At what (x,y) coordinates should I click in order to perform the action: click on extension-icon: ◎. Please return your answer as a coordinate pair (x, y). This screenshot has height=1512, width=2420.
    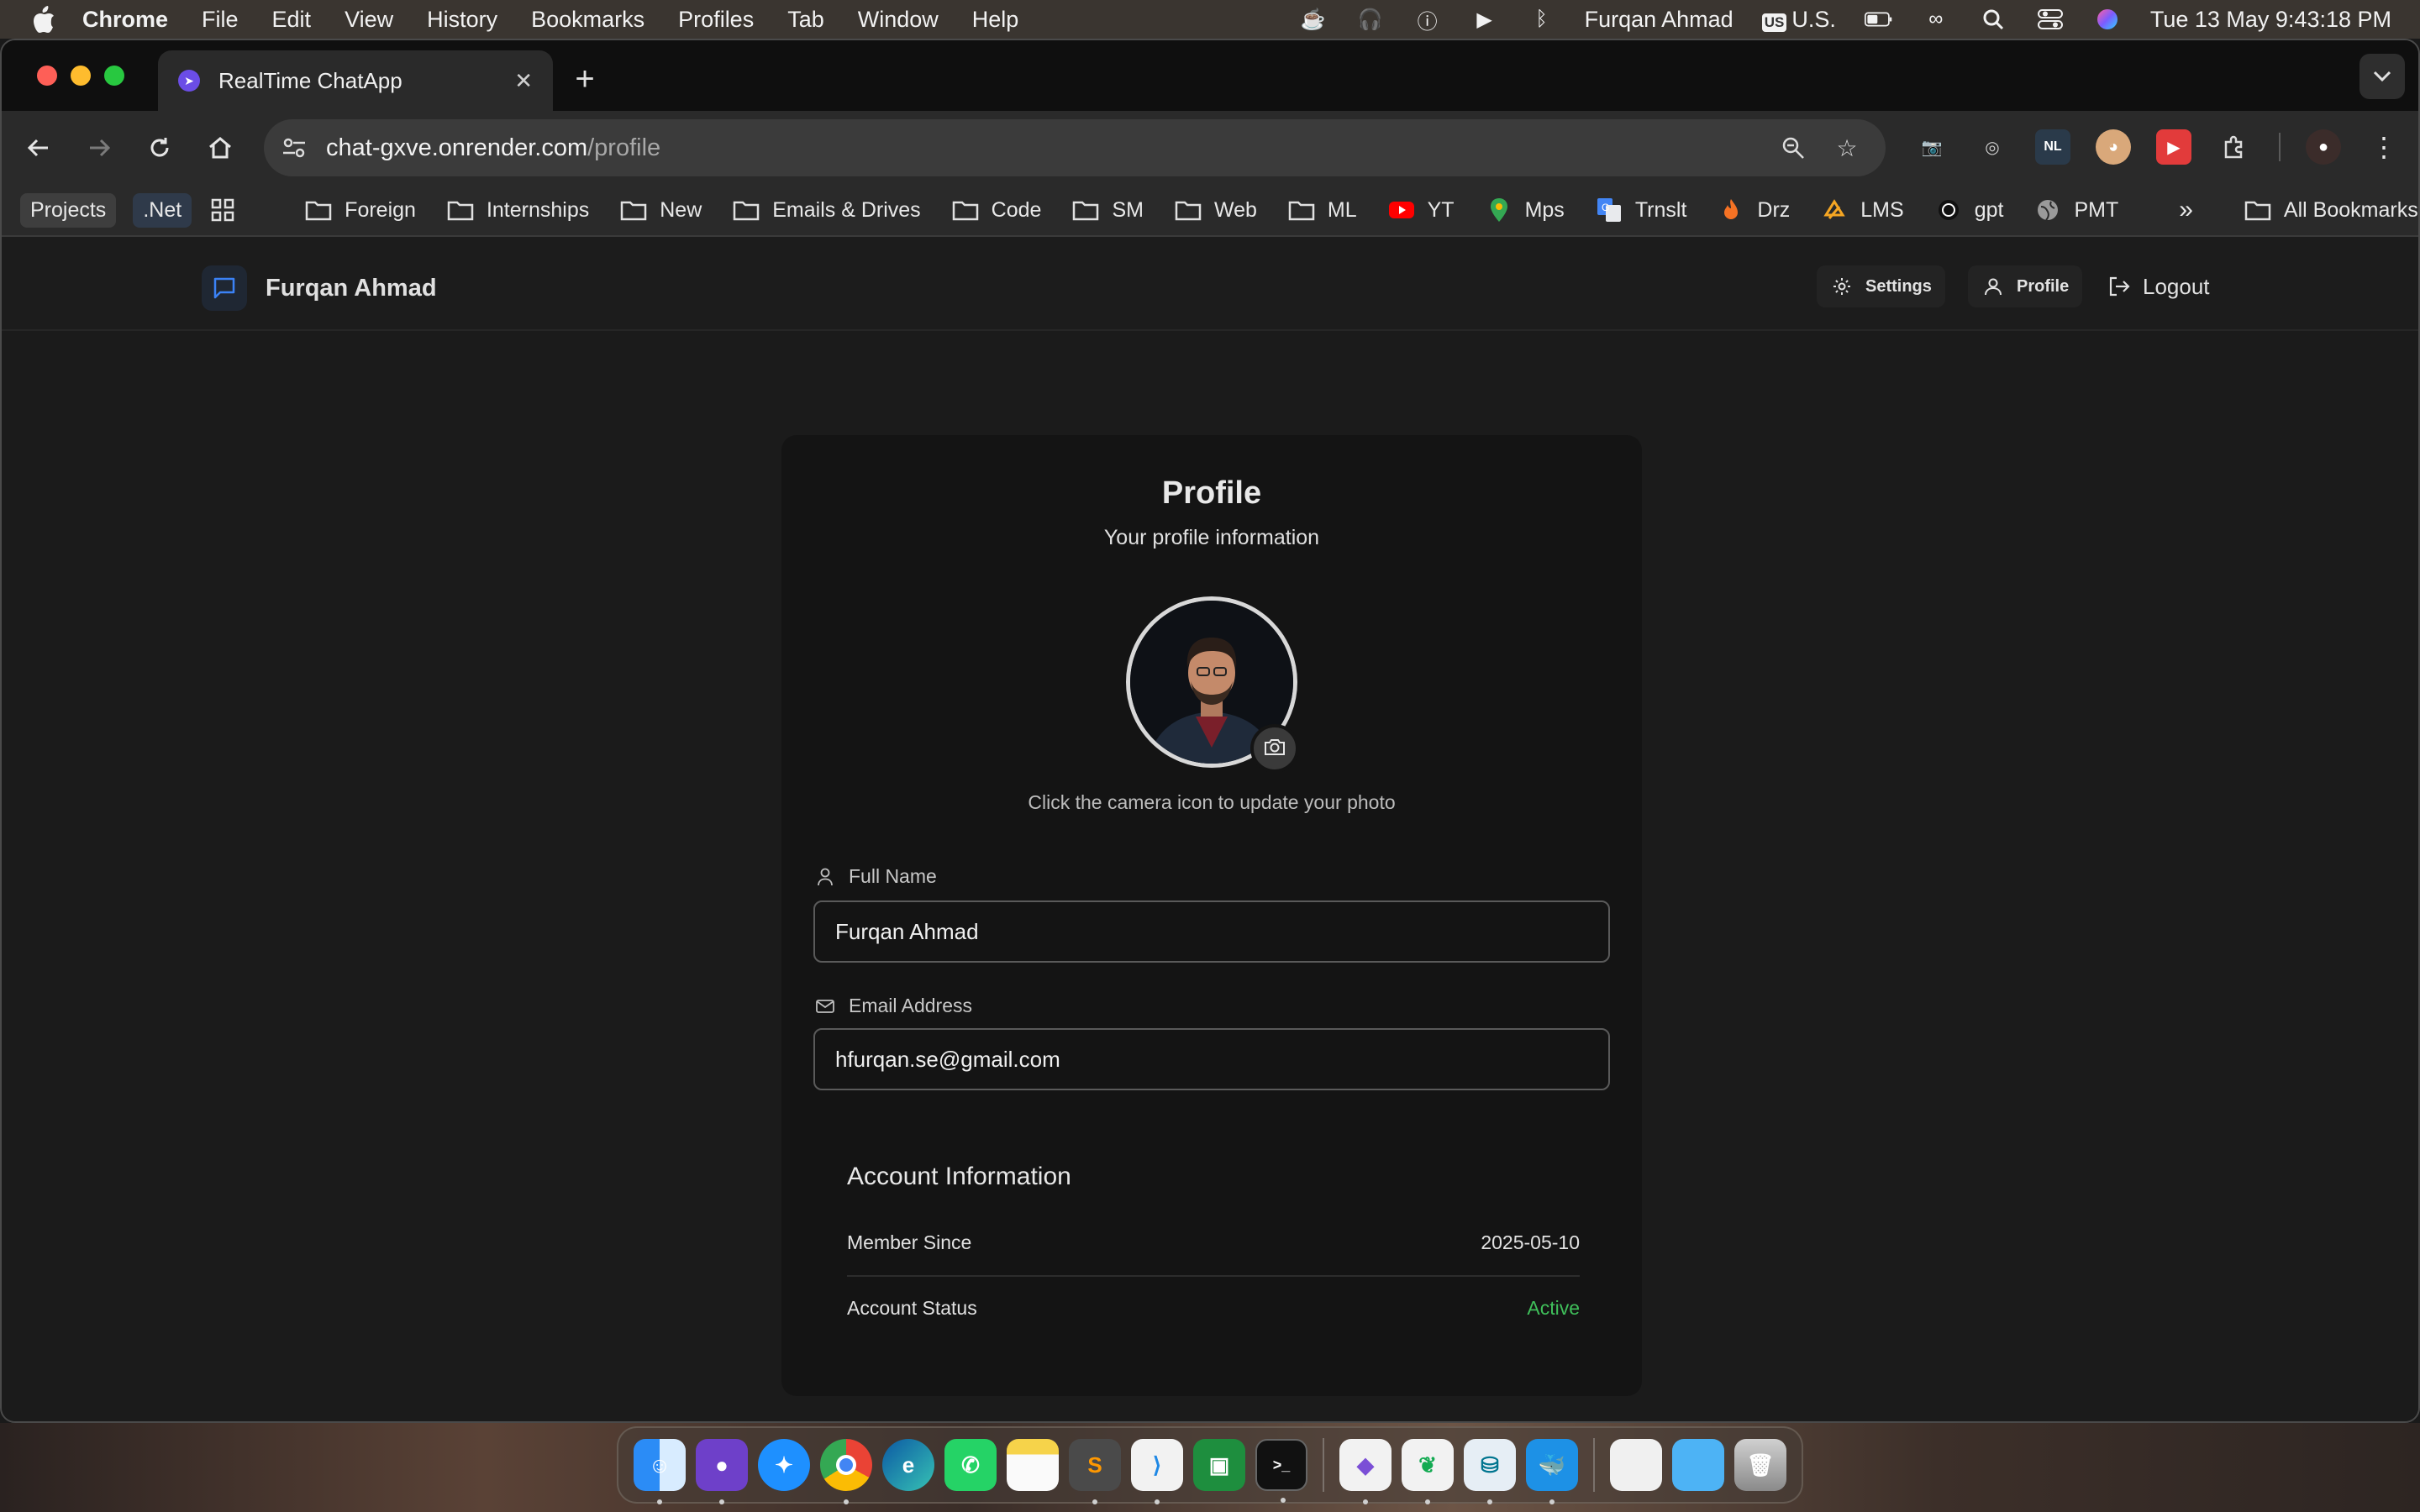
    Looking at the image, I should click on (1992, 147).